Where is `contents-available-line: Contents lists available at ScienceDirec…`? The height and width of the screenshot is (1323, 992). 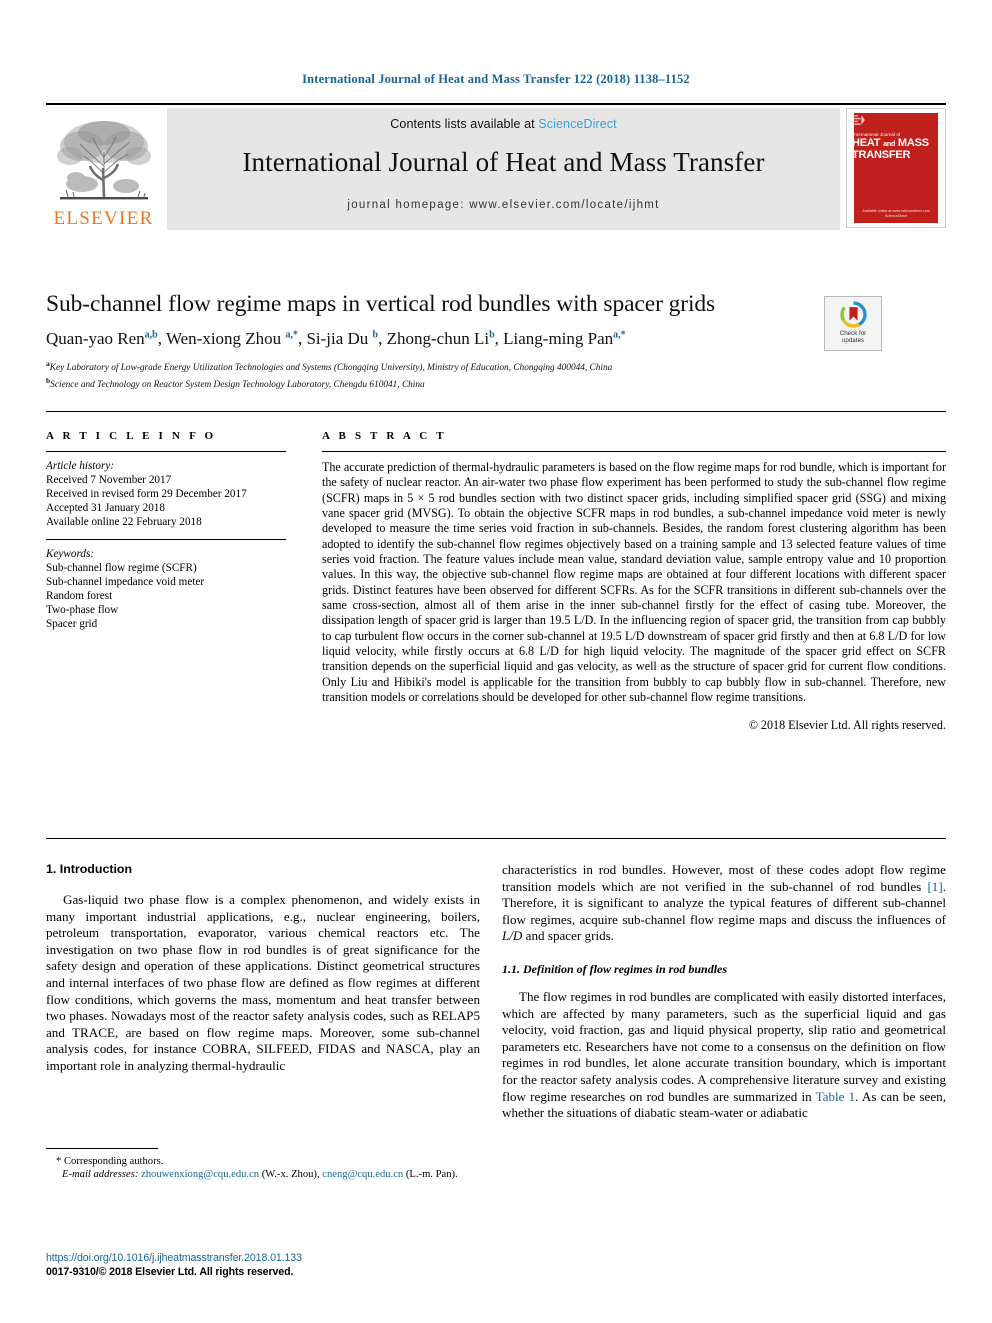
contents-available-line: Contents lists available at ScienceDirec… is located at coordinates (503, 124).